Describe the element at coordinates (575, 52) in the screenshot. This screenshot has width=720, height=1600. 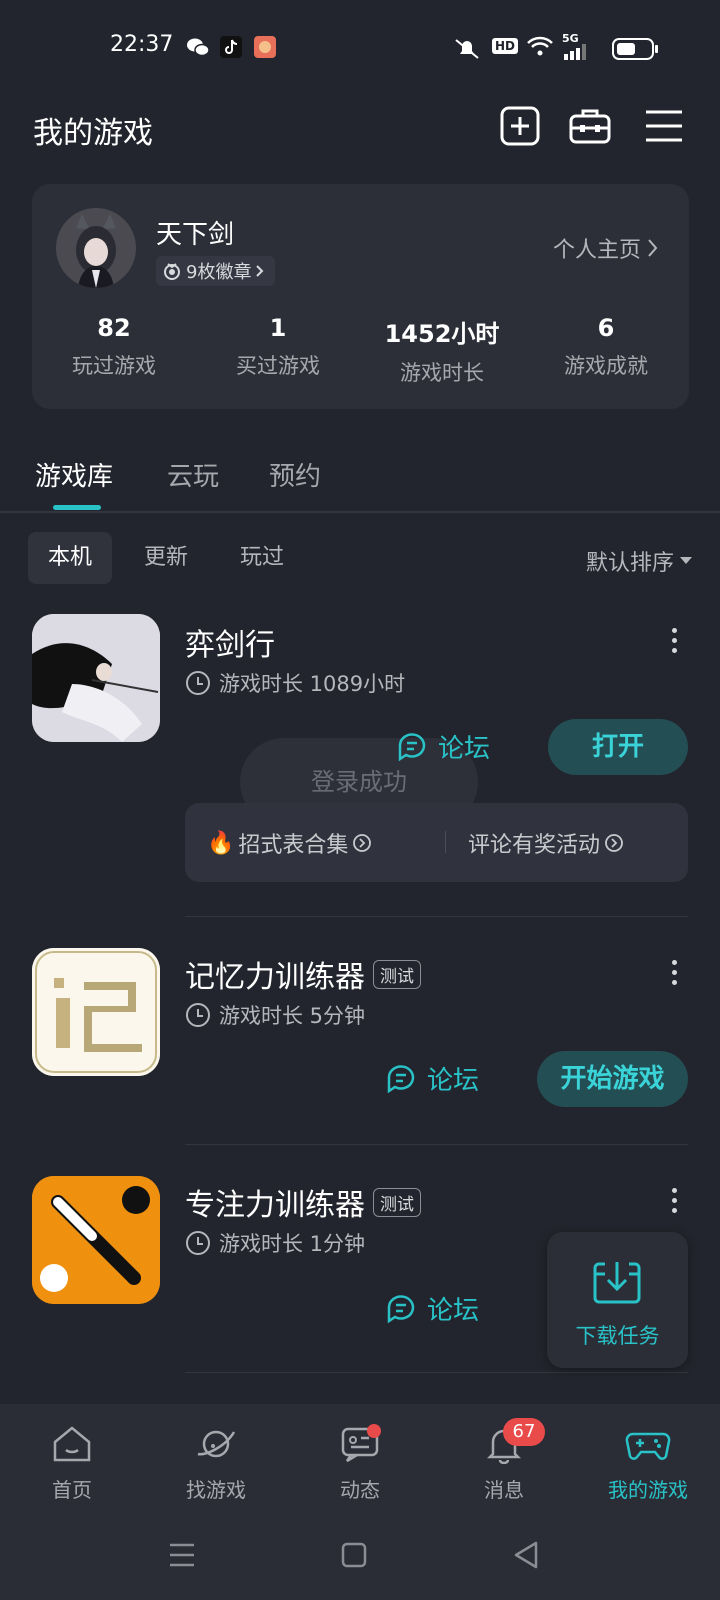
I see `signal-icon` at that location.